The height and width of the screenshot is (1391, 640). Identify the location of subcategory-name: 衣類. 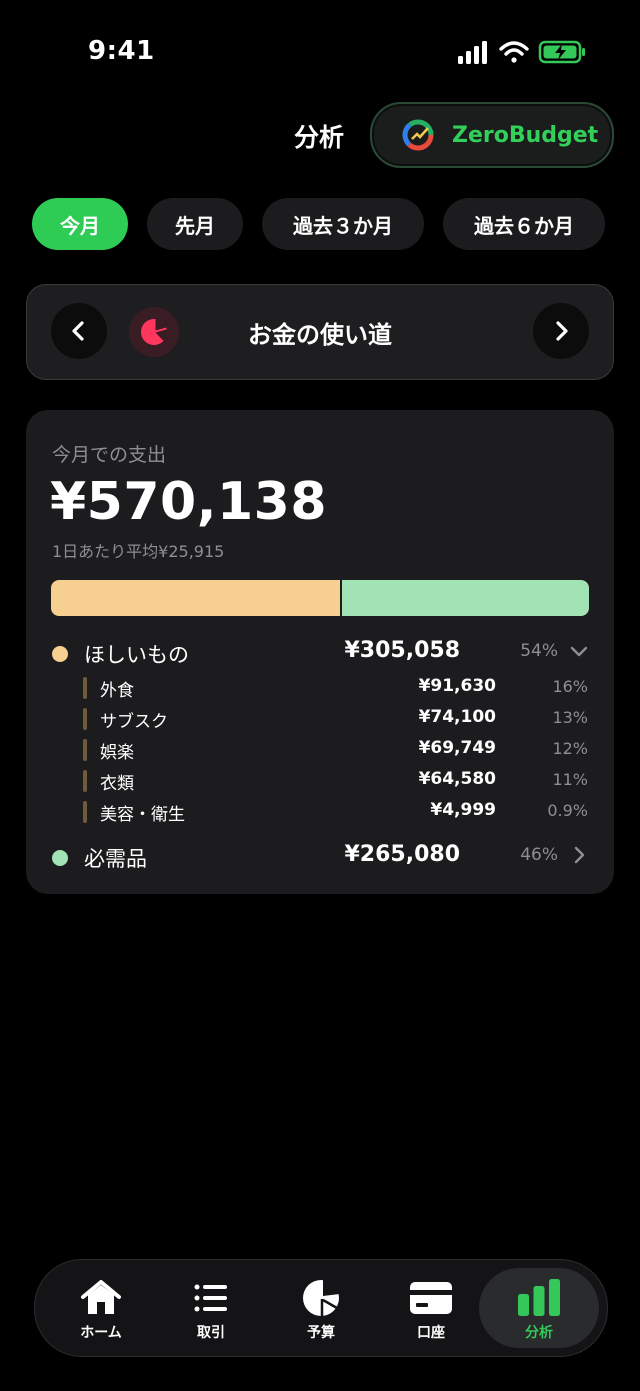
(117, 784).